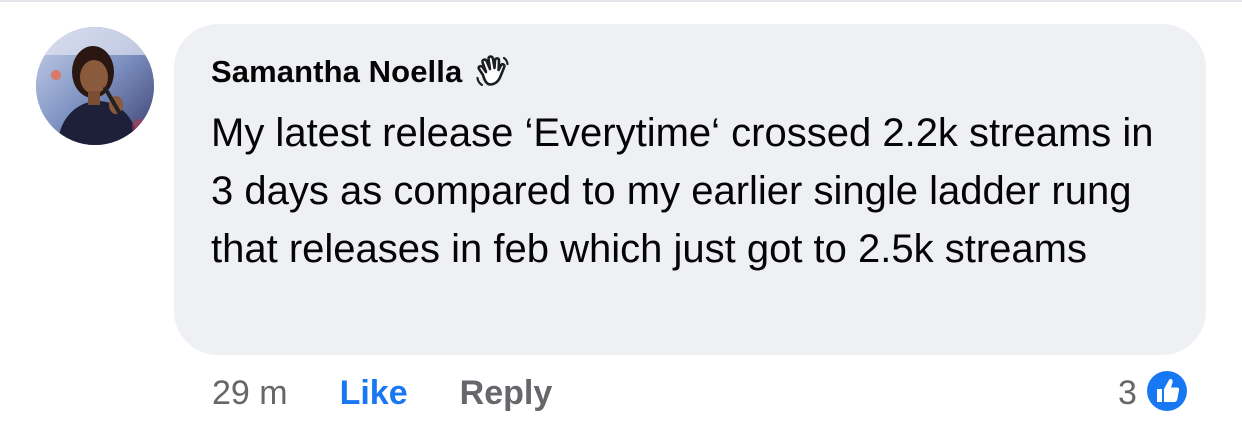 This screenshot has width=1242, height=421. What do you see at coordinates (621, 1) in the screenshot?
I see `divider` at bounding box center [621, 1].